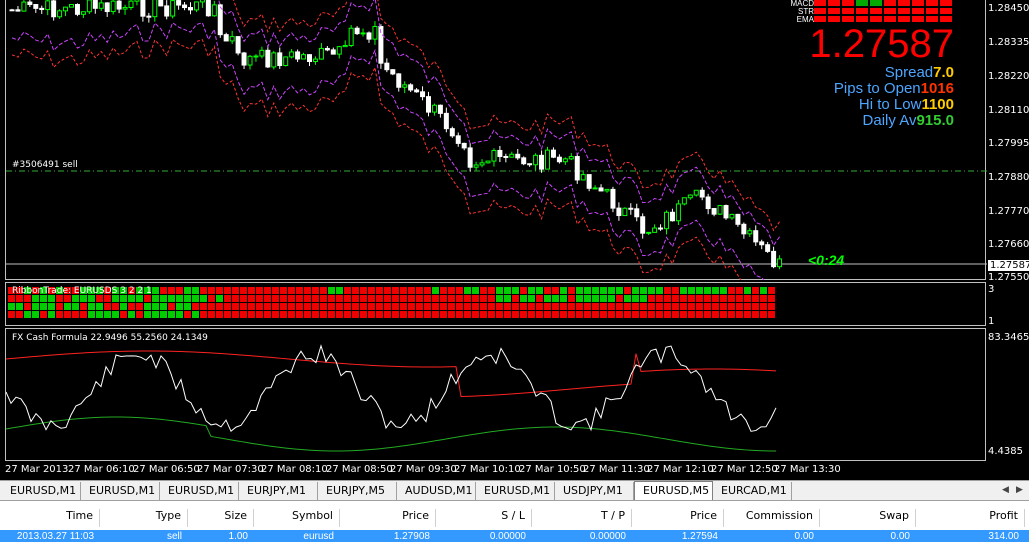 Image resolution: width=1029 pixels, height=542 pixels. Describe the element at coordinates (594, 491) in the screenshot. I see `tab-chart: USDJPY,M1` at that location.